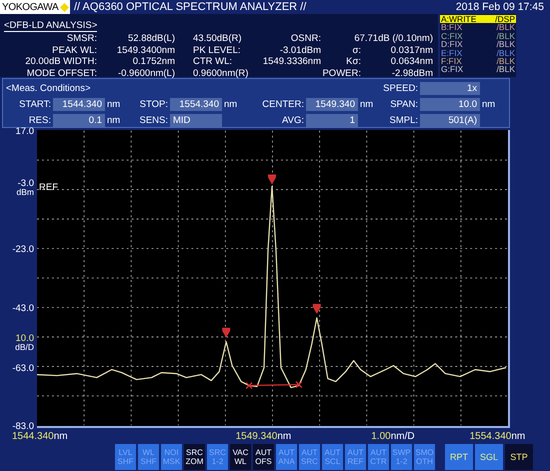 This screenshot has height=471, width=550. I want to click on sweep-key: RPT, so click(459, 457).